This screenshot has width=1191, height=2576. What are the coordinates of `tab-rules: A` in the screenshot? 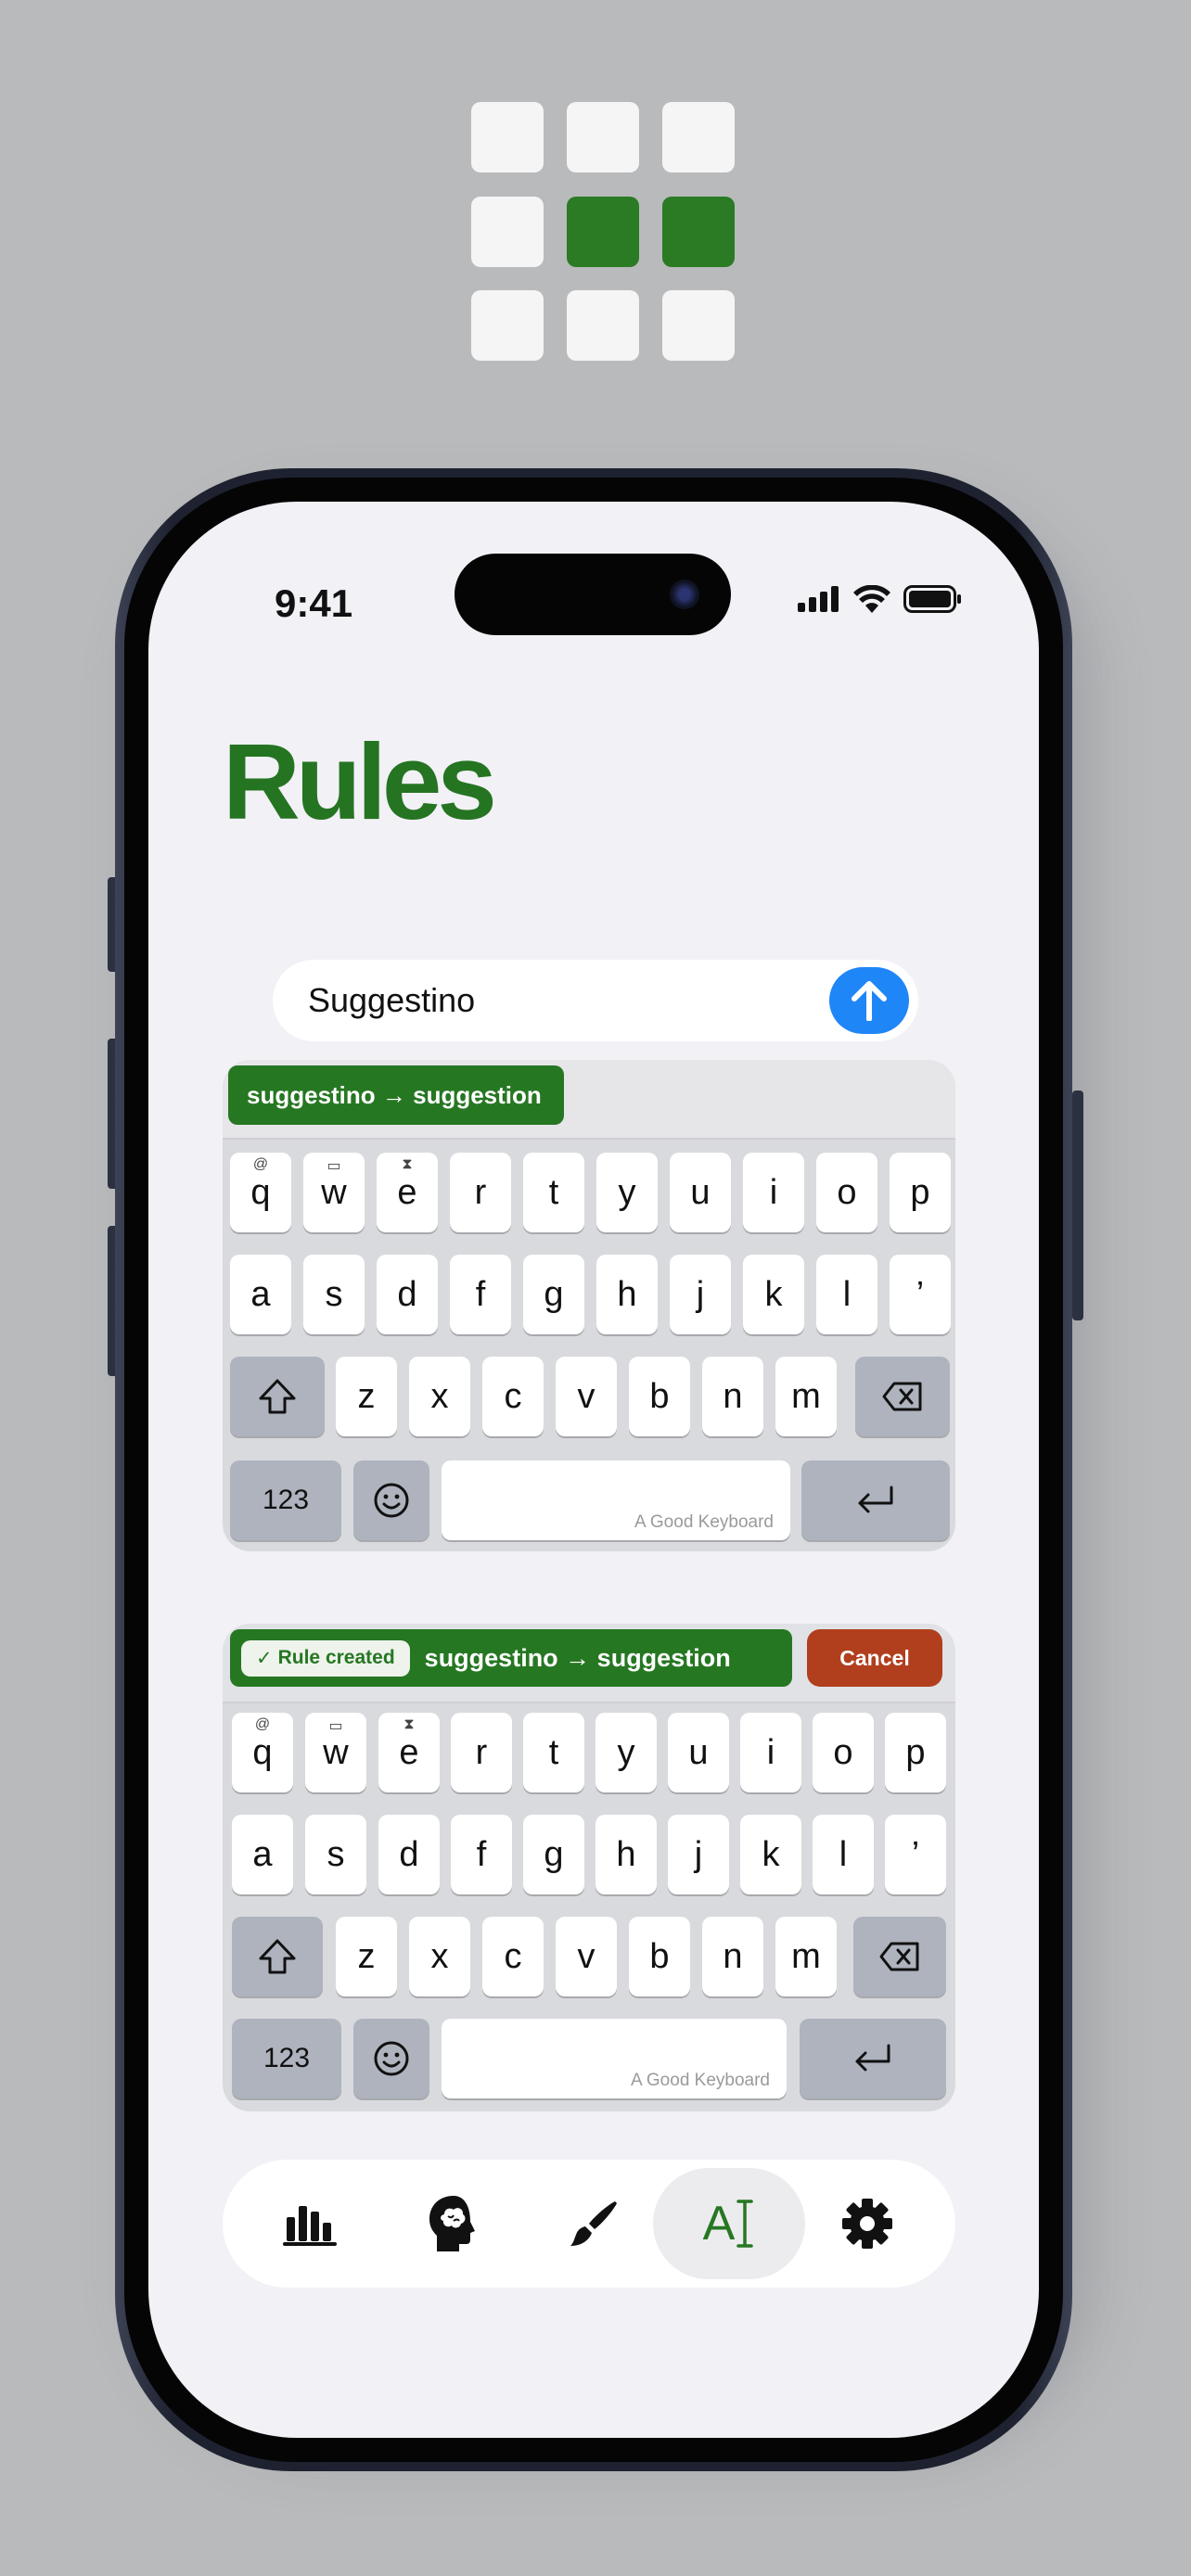 It's located at (729, 2223).